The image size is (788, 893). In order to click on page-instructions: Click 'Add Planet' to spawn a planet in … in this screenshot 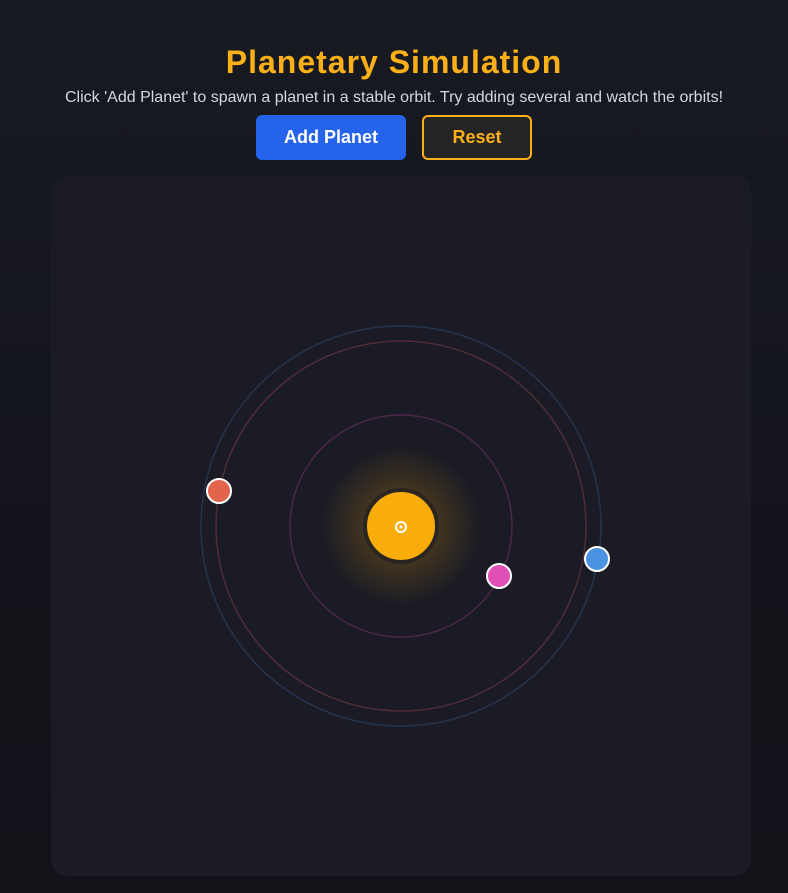, I will do `click(394, 97)`.